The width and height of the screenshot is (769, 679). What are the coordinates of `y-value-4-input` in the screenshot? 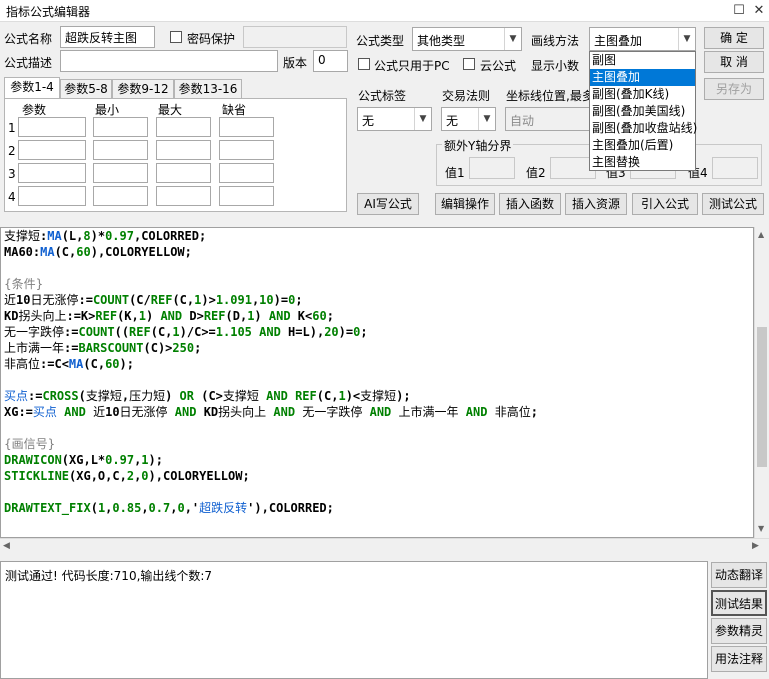 It's located at (735, 168).